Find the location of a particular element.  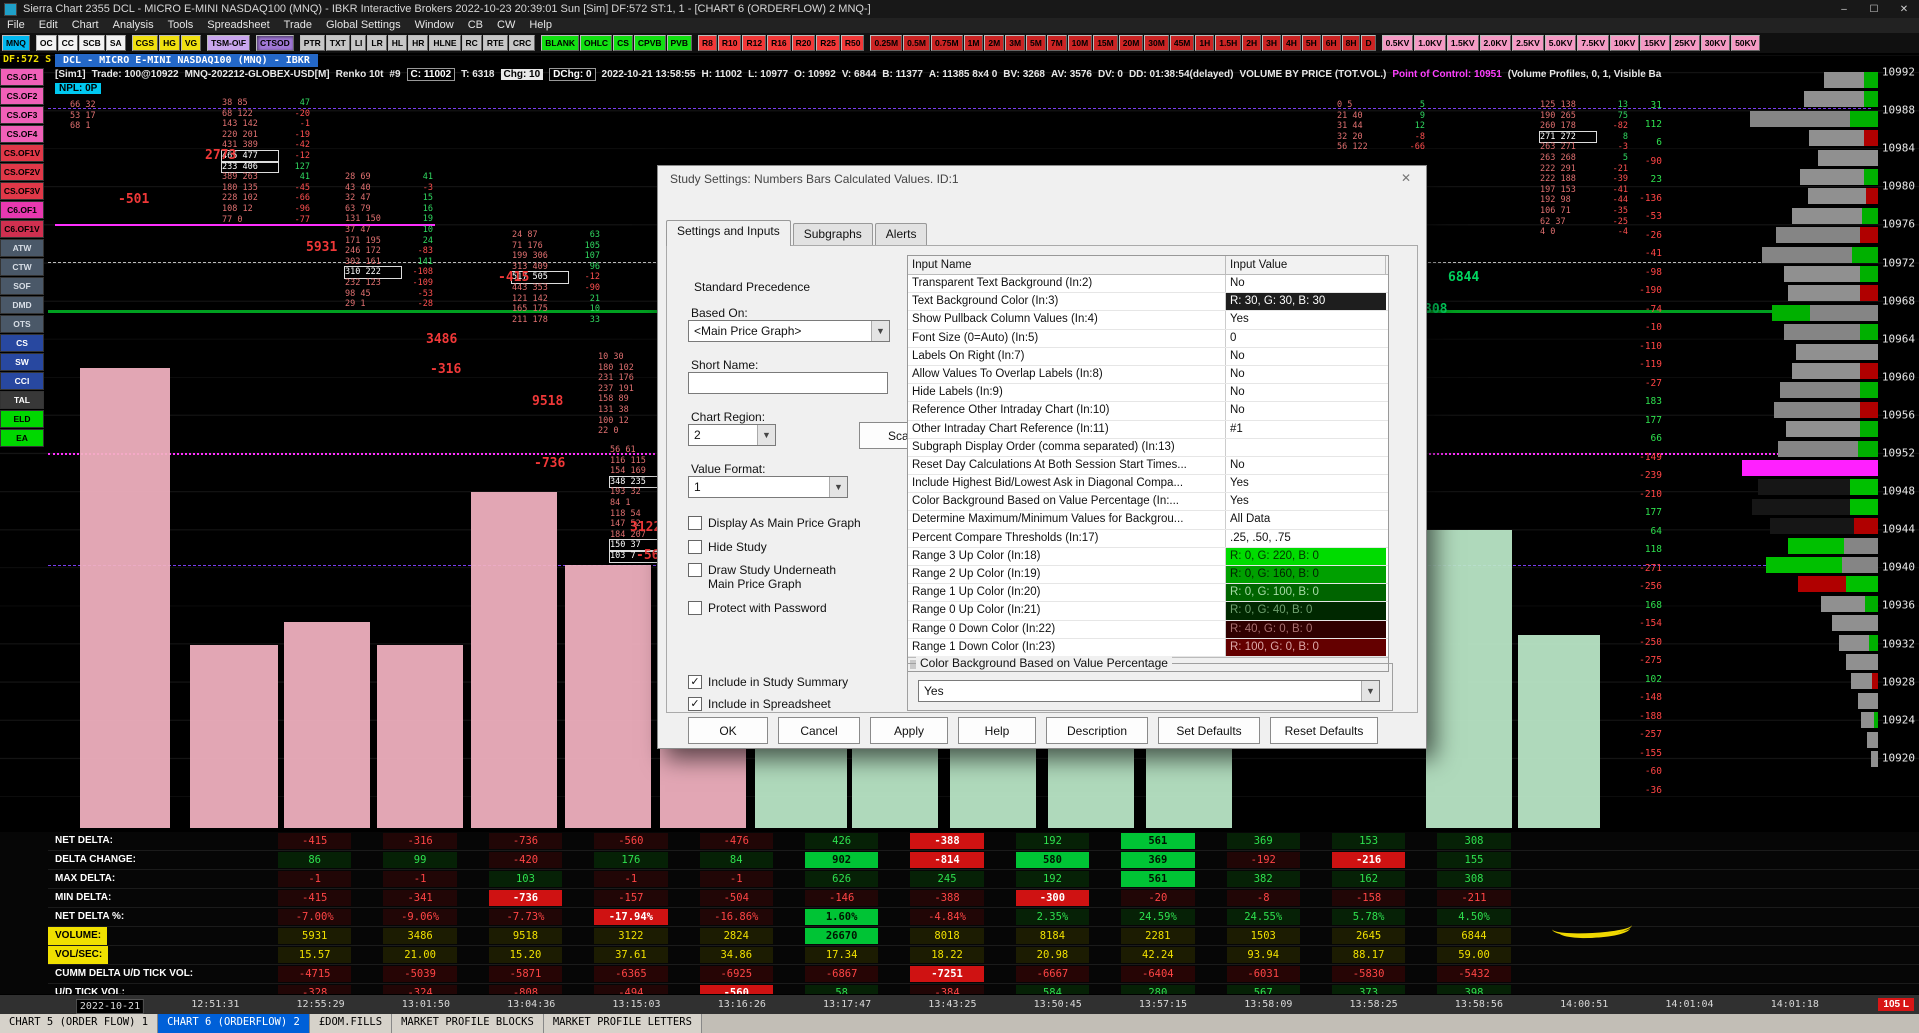

toolbar-button-r50: R50 is located at coordinates (852, 43).